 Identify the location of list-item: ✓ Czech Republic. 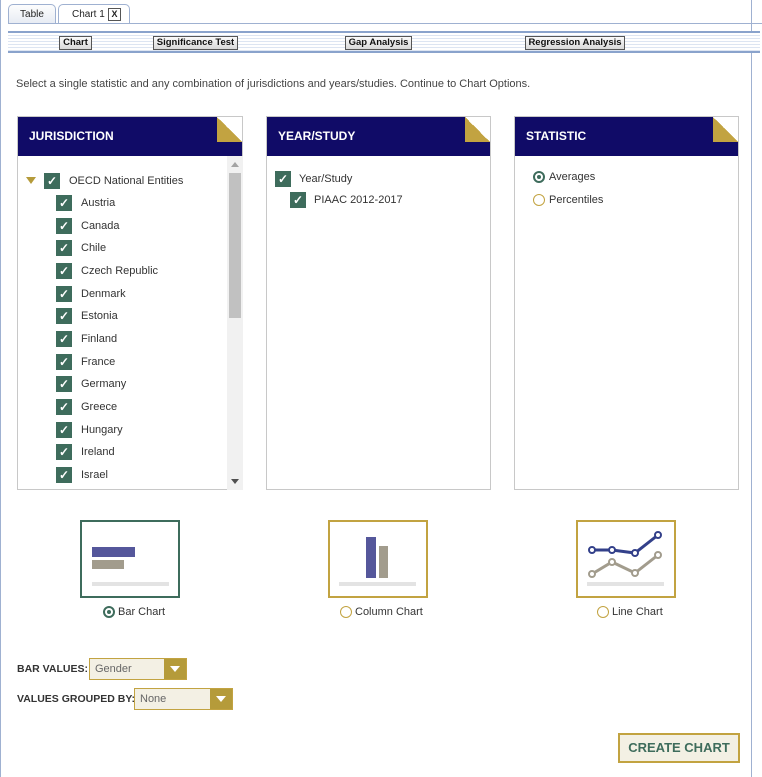
(107, 271).